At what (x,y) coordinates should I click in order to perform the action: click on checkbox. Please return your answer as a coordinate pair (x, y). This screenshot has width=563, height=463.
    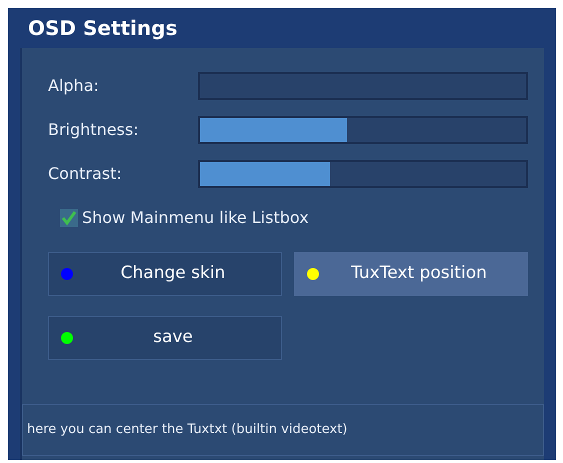
    Looking at the image, I should click on (69, 218).